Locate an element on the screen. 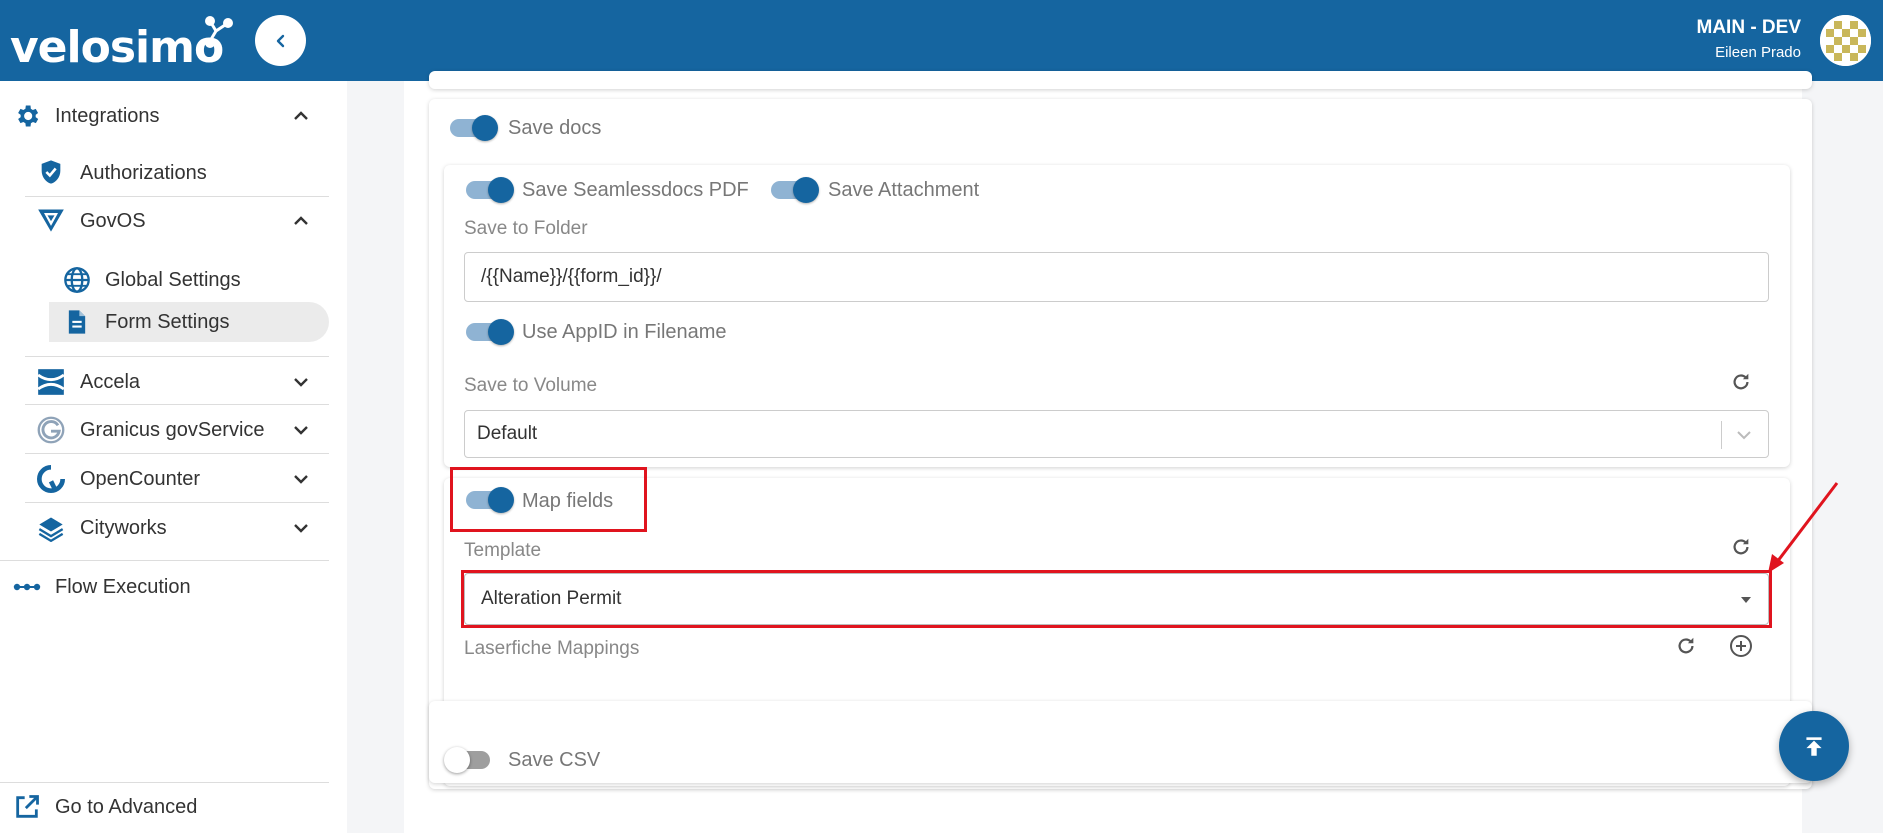  refresh-template-button is located at coordinates (1741, 547).